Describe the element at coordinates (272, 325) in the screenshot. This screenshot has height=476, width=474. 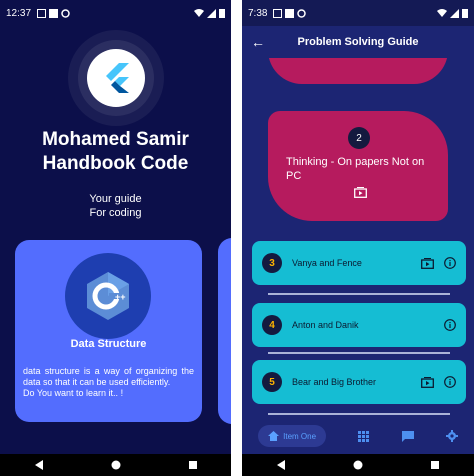
I see `problem-number-badge: 4` at that location.